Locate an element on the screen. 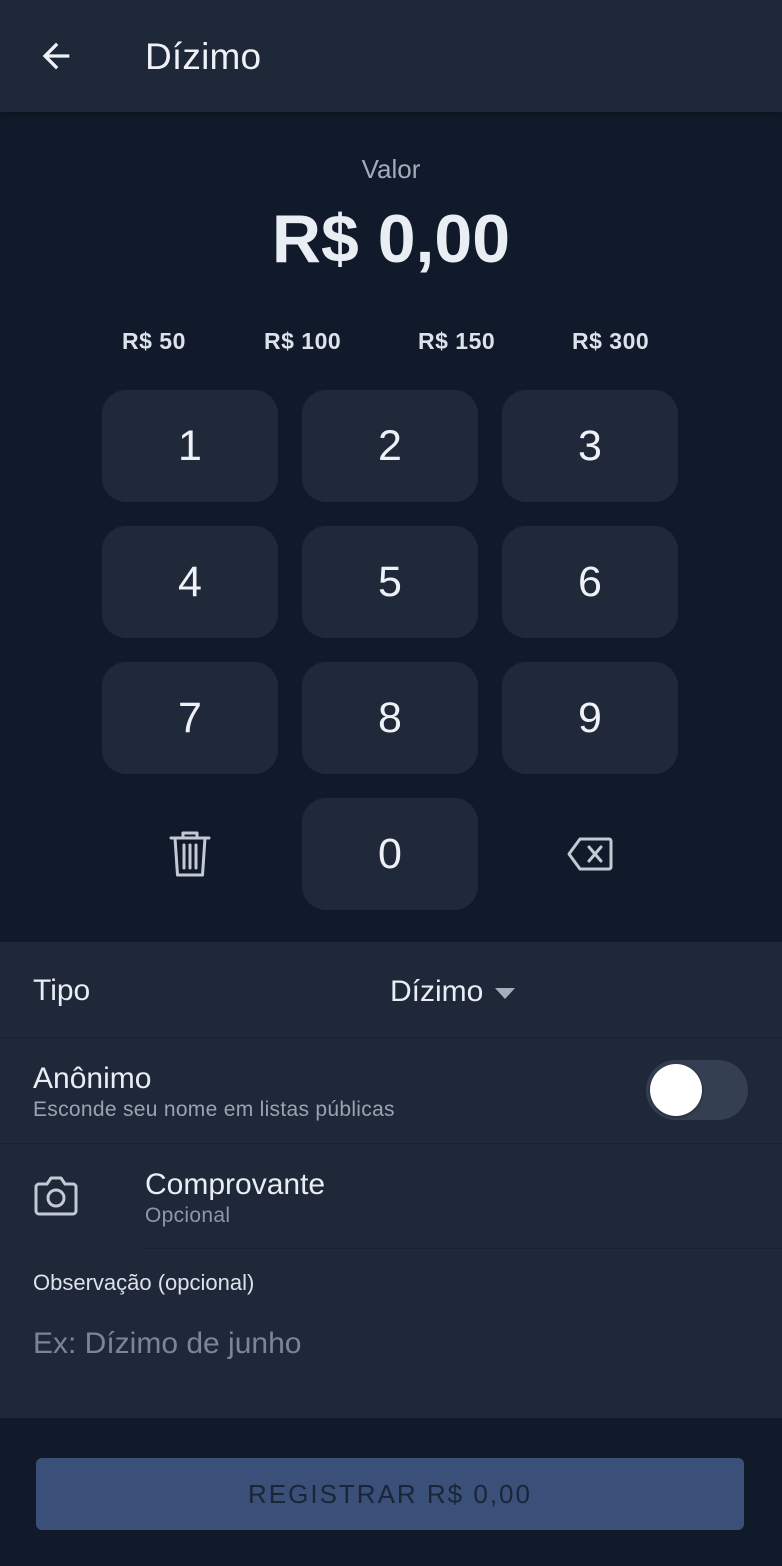 This screenshot has width=782, height=1566. quick-amount-150: R$ 150 is located at coordinates (456, 341).